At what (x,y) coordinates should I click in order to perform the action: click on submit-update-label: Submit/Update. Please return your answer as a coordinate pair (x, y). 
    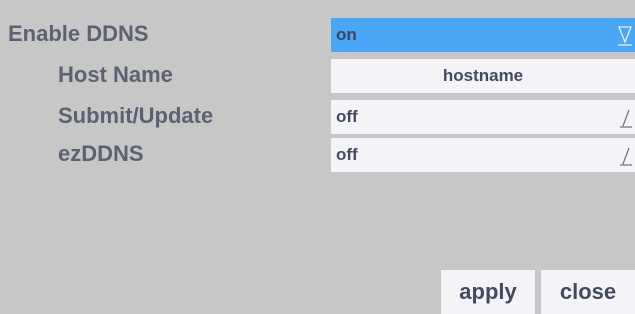
    Looking at the image, I should click on (136, 115).